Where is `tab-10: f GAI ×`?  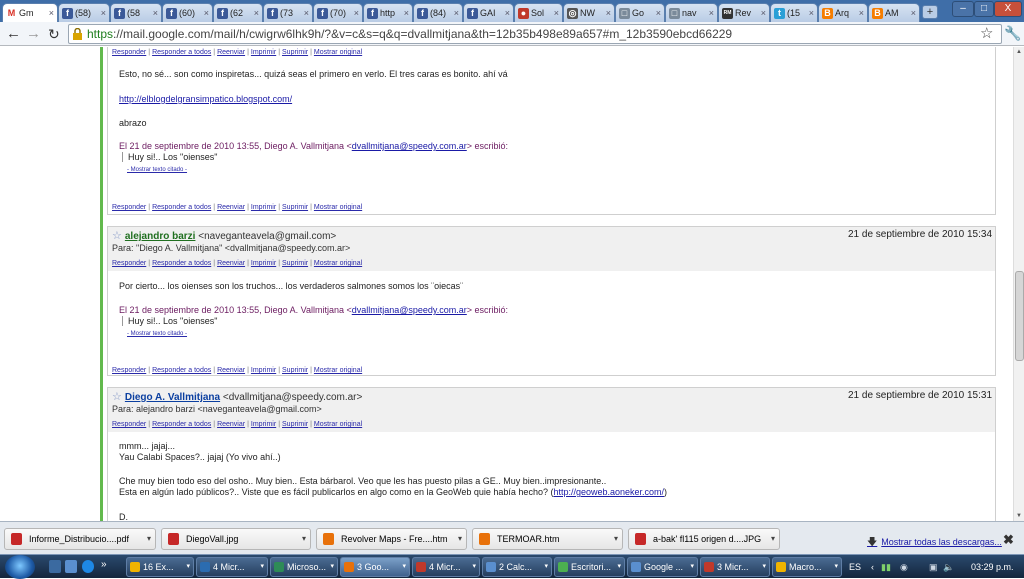
tab-10: f GAI × is located at coordinates (488, 12).